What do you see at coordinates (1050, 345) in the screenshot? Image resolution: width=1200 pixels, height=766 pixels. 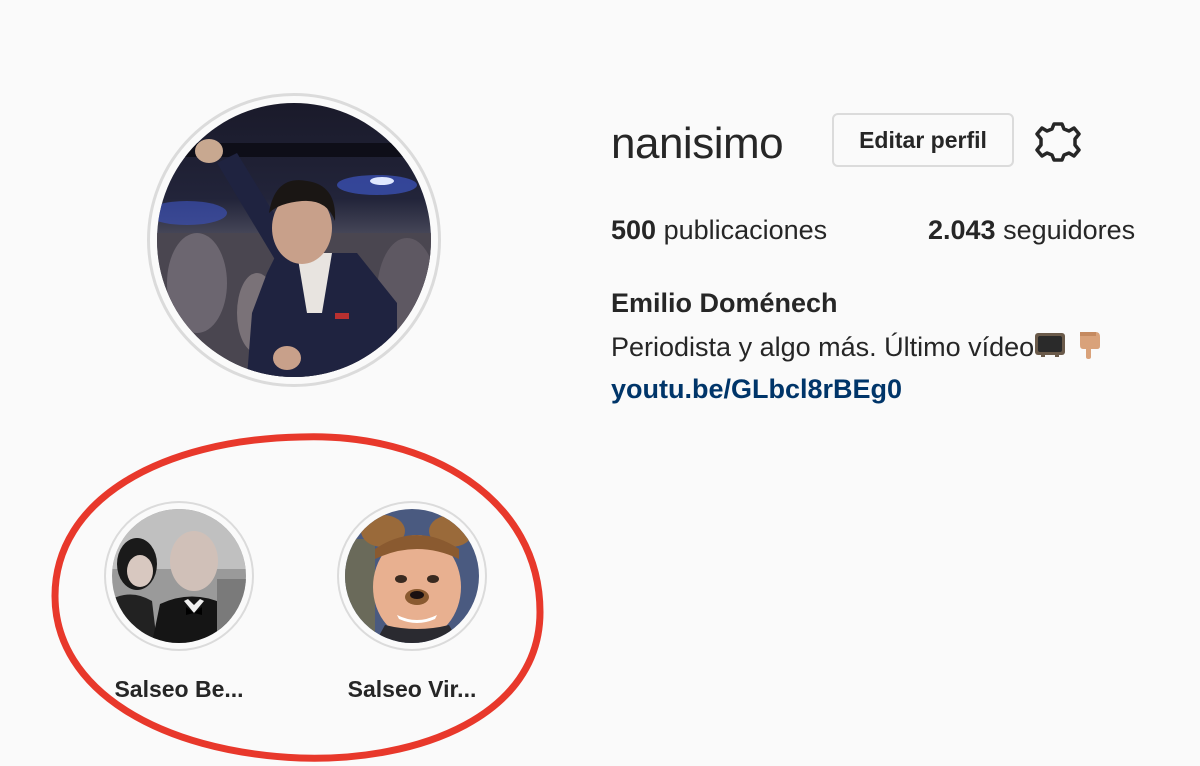 I see `television-emoji-icon` at bounding box center [1050, 345].